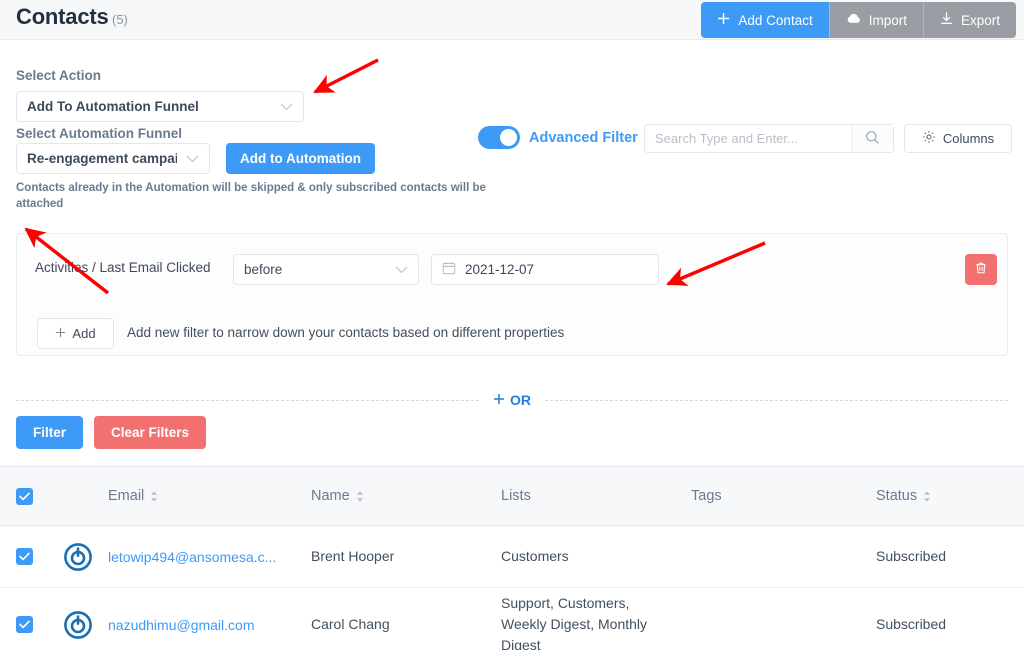  What do you see at coordinates (350, 624) in the screenshot?
I see `row-name-cell: Carol Chang` at bounding box center [350, 624].